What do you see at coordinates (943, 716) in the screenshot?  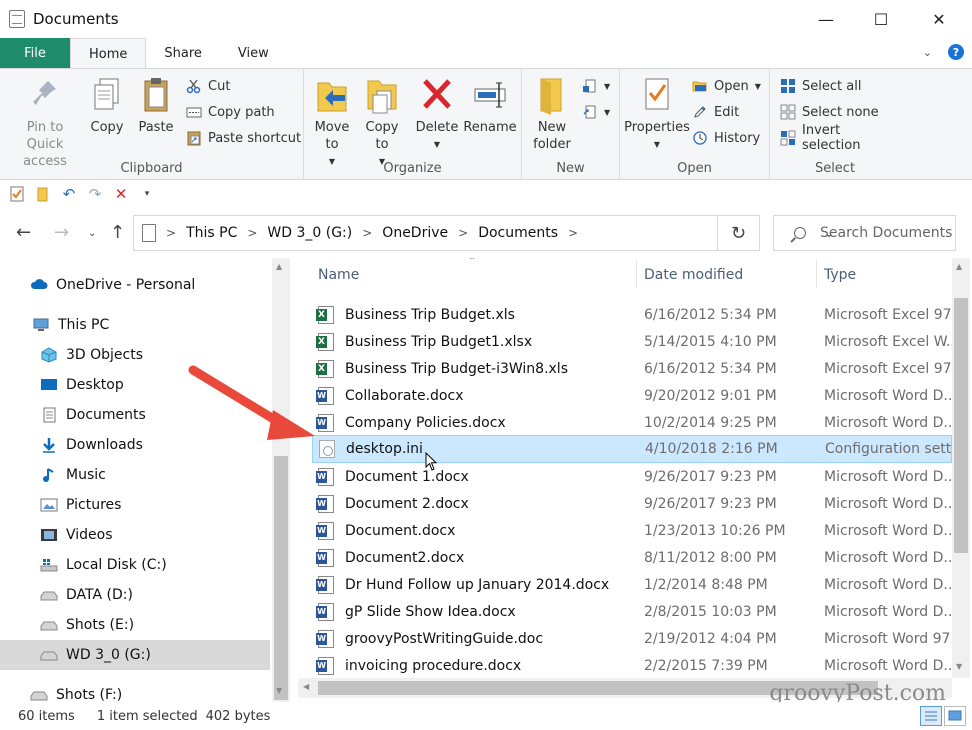 I see `view-buttons` at bounding box center [943, 716].